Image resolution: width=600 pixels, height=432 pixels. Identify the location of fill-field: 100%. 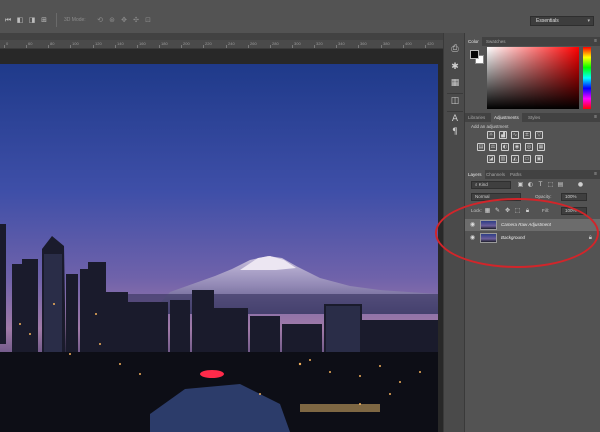
(574, 211).